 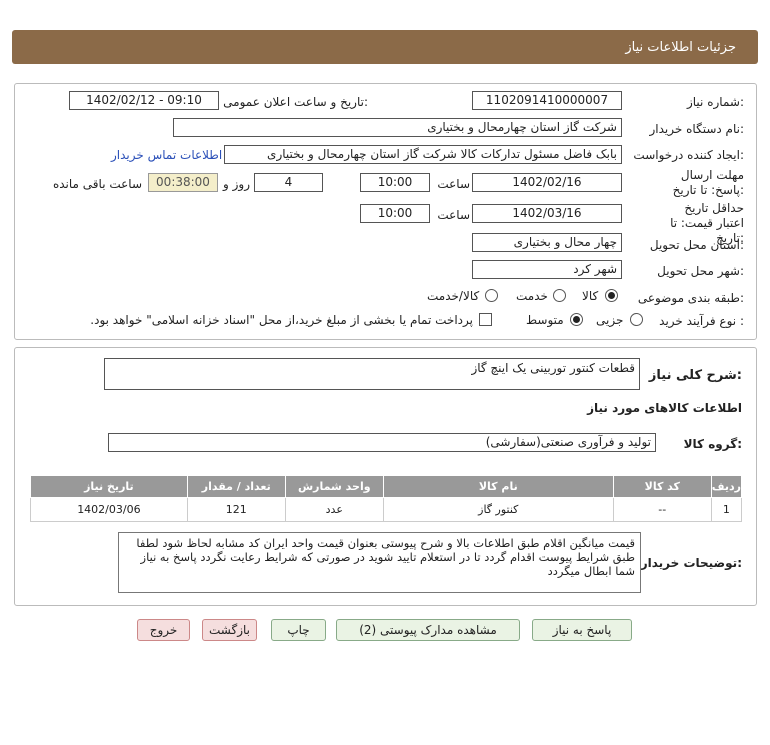 I want to click on category-radio-goods, so click(x=611, y=295).